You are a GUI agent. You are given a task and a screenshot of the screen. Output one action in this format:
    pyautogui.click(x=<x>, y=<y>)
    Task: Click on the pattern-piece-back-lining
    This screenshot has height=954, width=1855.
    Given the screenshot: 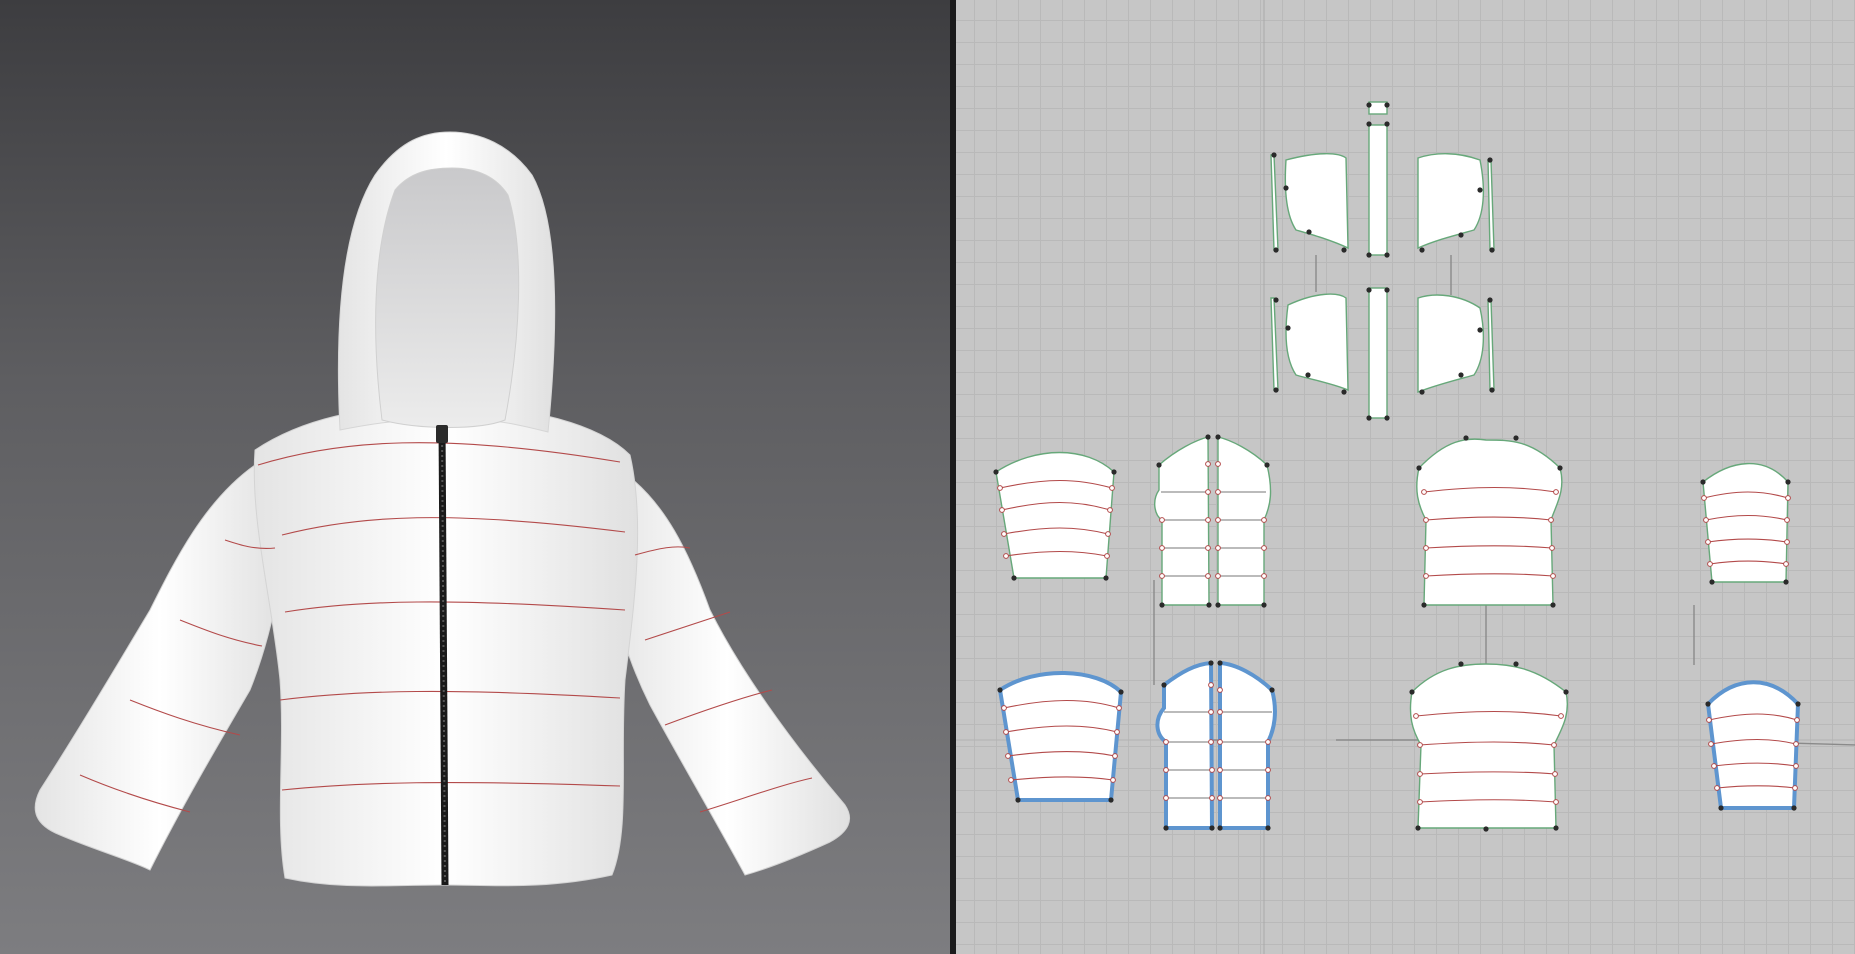 What is the action you would take?
    pyautogui.click(x=1489, y=746)
    